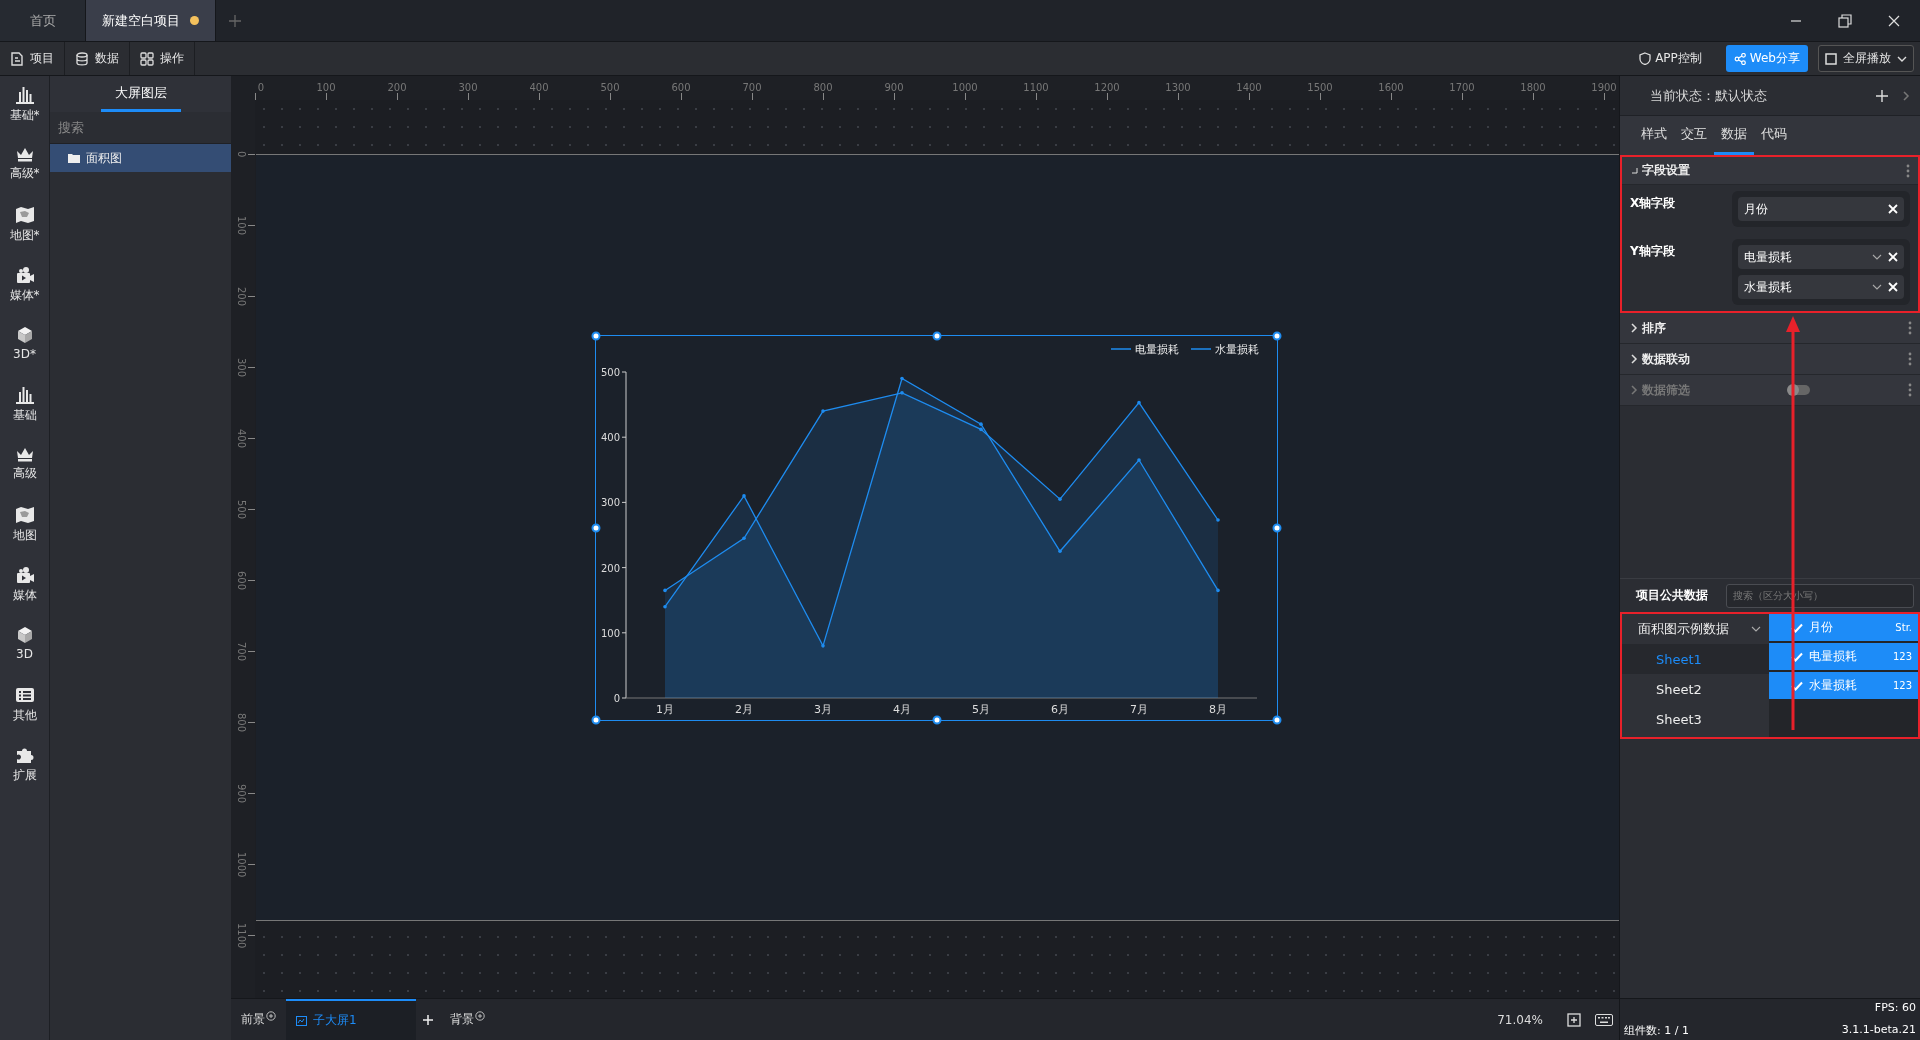 The width and height of the screenshot is (1920, 1040). What do you see at coordinates (241, 794) in the screenshot?
I see `ruler-label: 900` at bounding box center [241, 794].